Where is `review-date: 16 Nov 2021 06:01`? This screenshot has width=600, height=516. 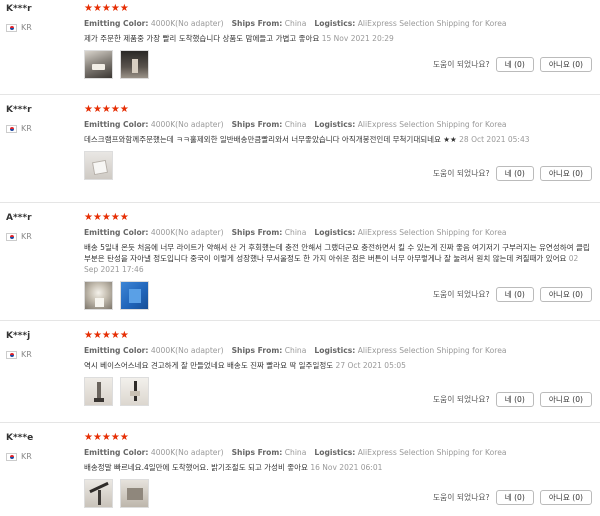
review-date: 16 Nov 2021 06:01 is located at coordinates (346, 467).